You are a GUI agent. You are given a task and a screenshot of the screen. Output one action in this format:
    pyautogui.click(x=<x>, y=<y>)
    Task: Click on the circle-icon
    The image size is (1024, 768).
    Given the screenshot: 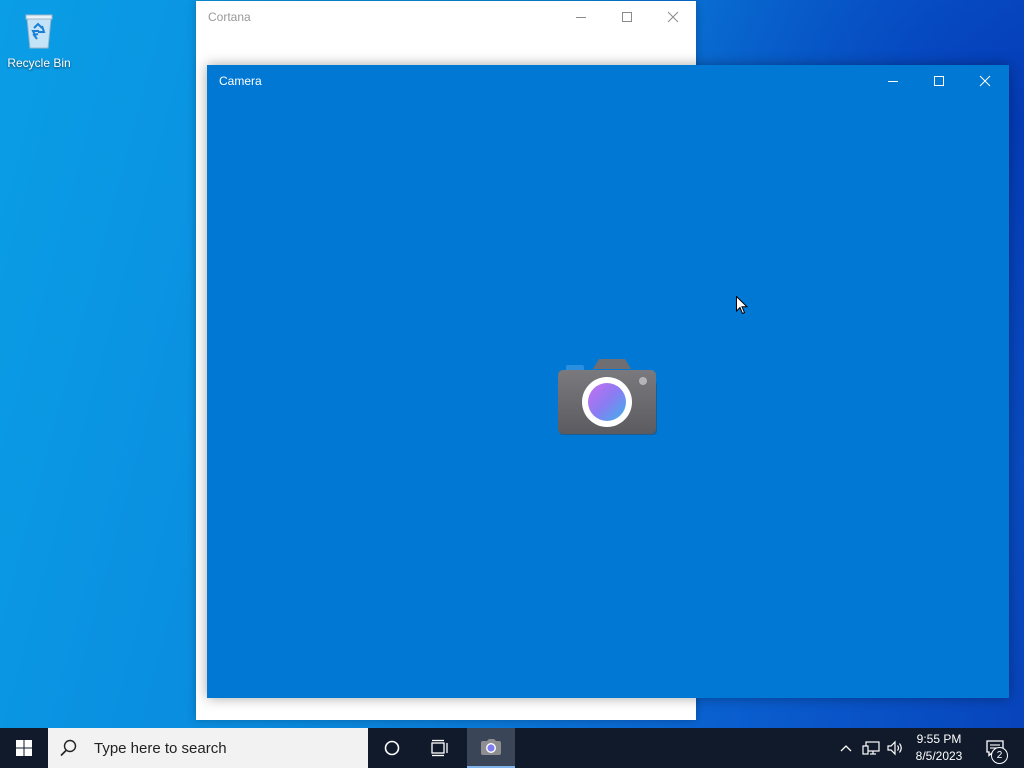 What is the action you would take?
    pyautogui.click(x=392, y=748)
    